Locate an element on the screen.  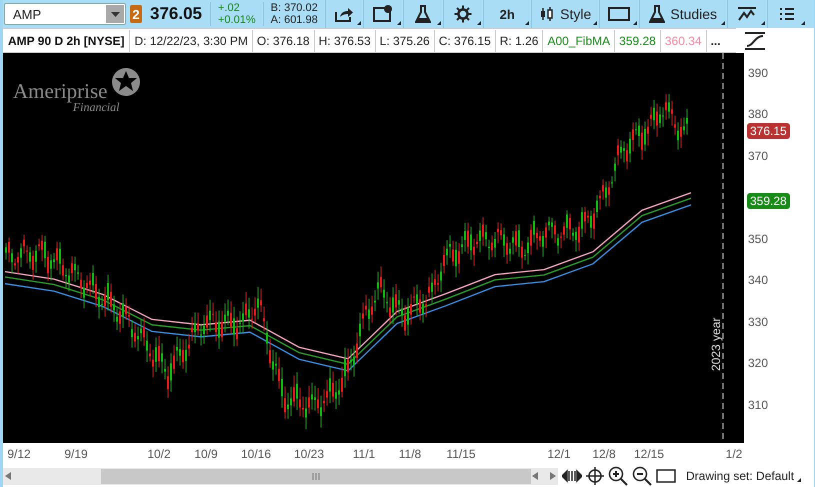
year-marker: 2023 year is located at coordinates (716, 344).